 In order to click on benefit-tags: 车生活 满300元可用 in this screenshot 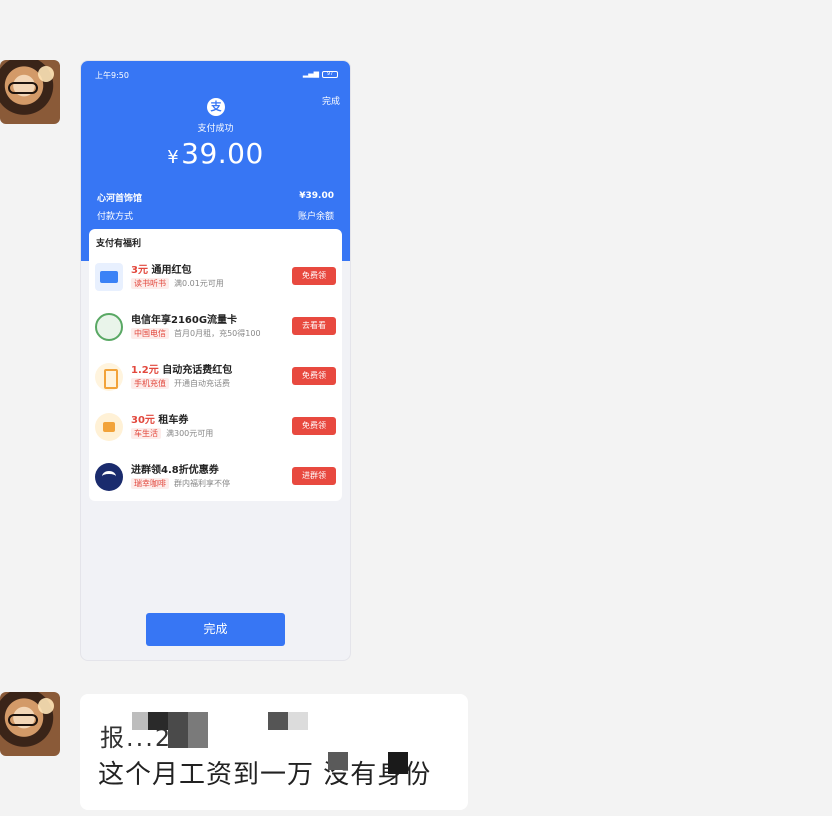, I will do `click(172, 433)`.